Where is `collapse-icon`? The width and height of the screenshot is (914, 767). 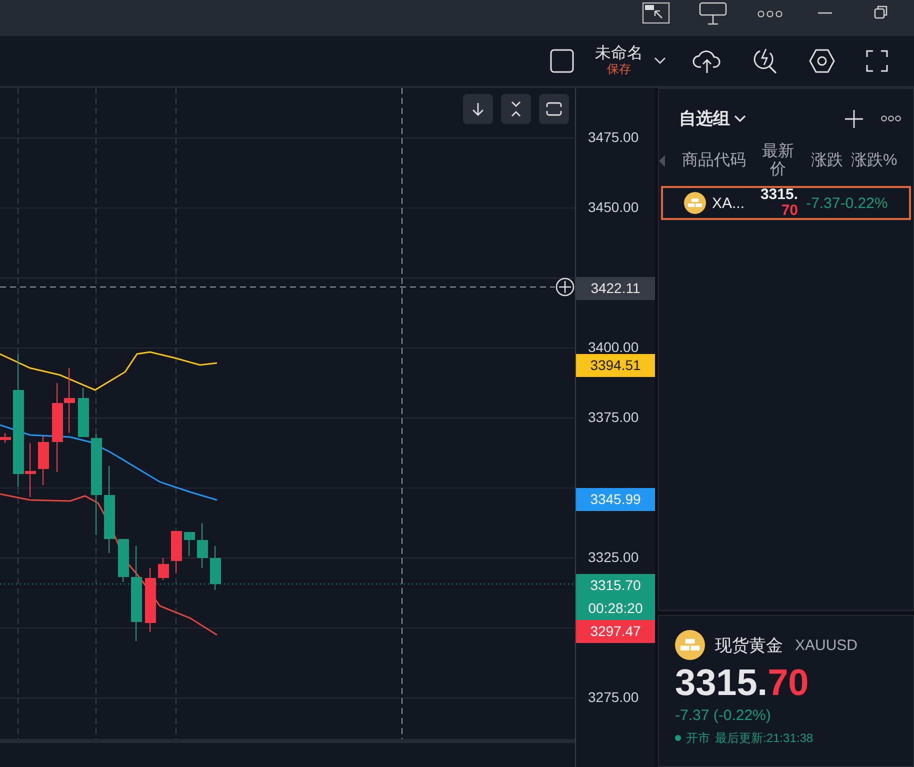 collapse-icon is located at coordinates (516, 109).